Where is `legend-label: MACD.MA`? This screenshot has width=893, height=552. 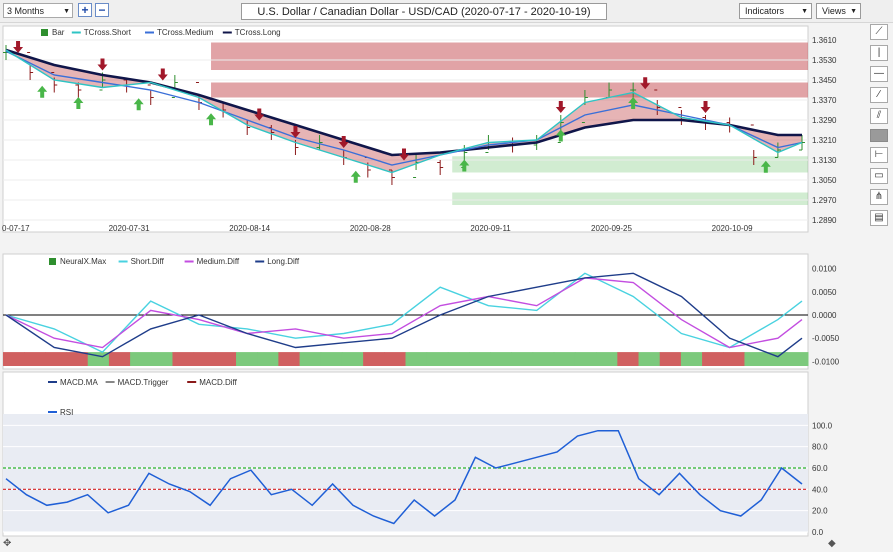
legend-label: MACD.MA is located at coordinates (79, 382).